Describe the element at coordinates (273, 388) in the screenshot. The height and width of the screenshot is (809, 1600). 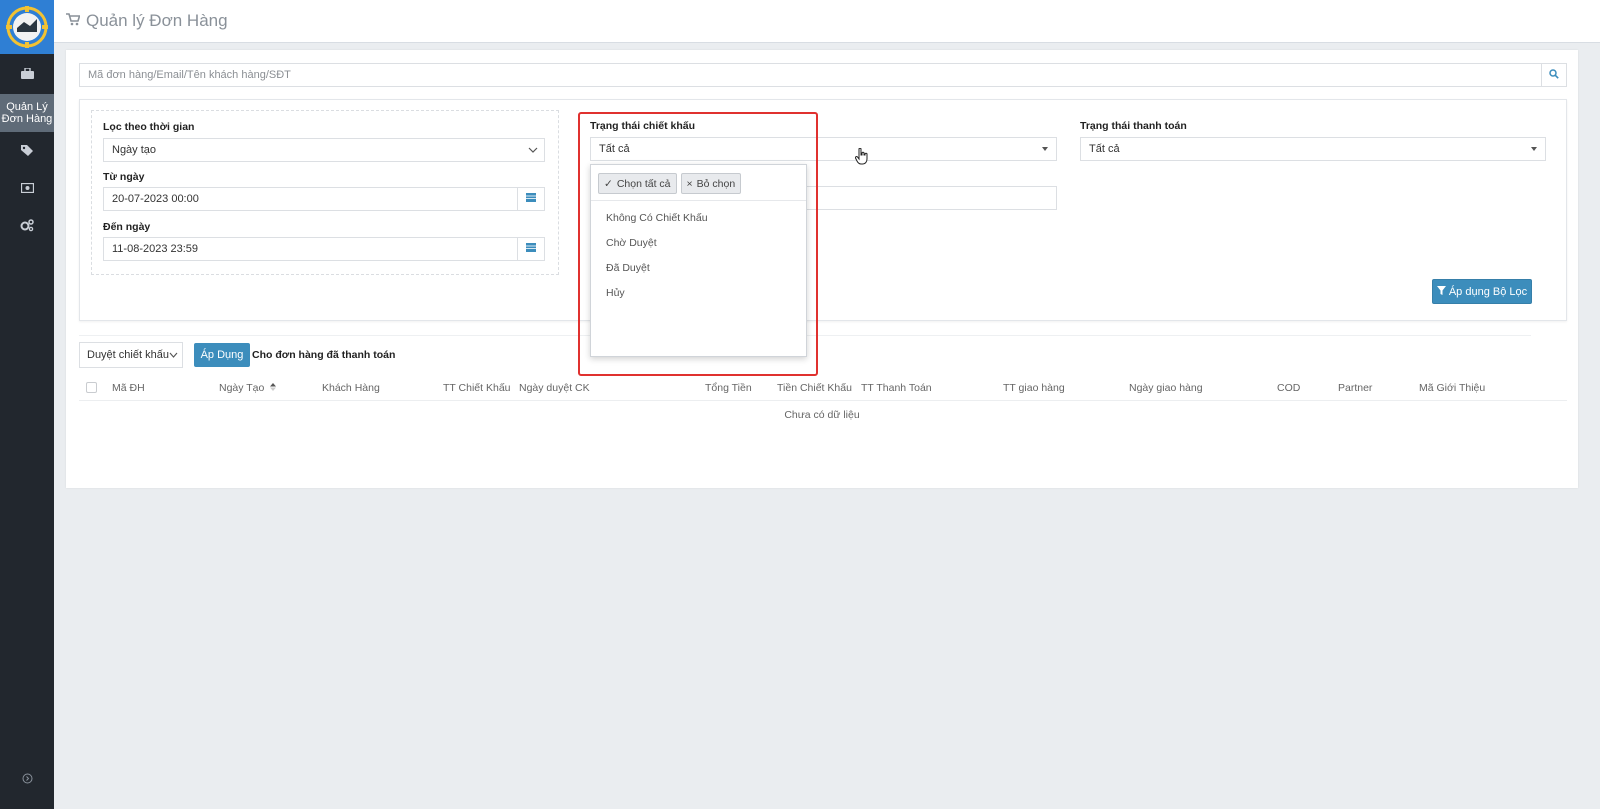
I see `sort-icon` at that location.